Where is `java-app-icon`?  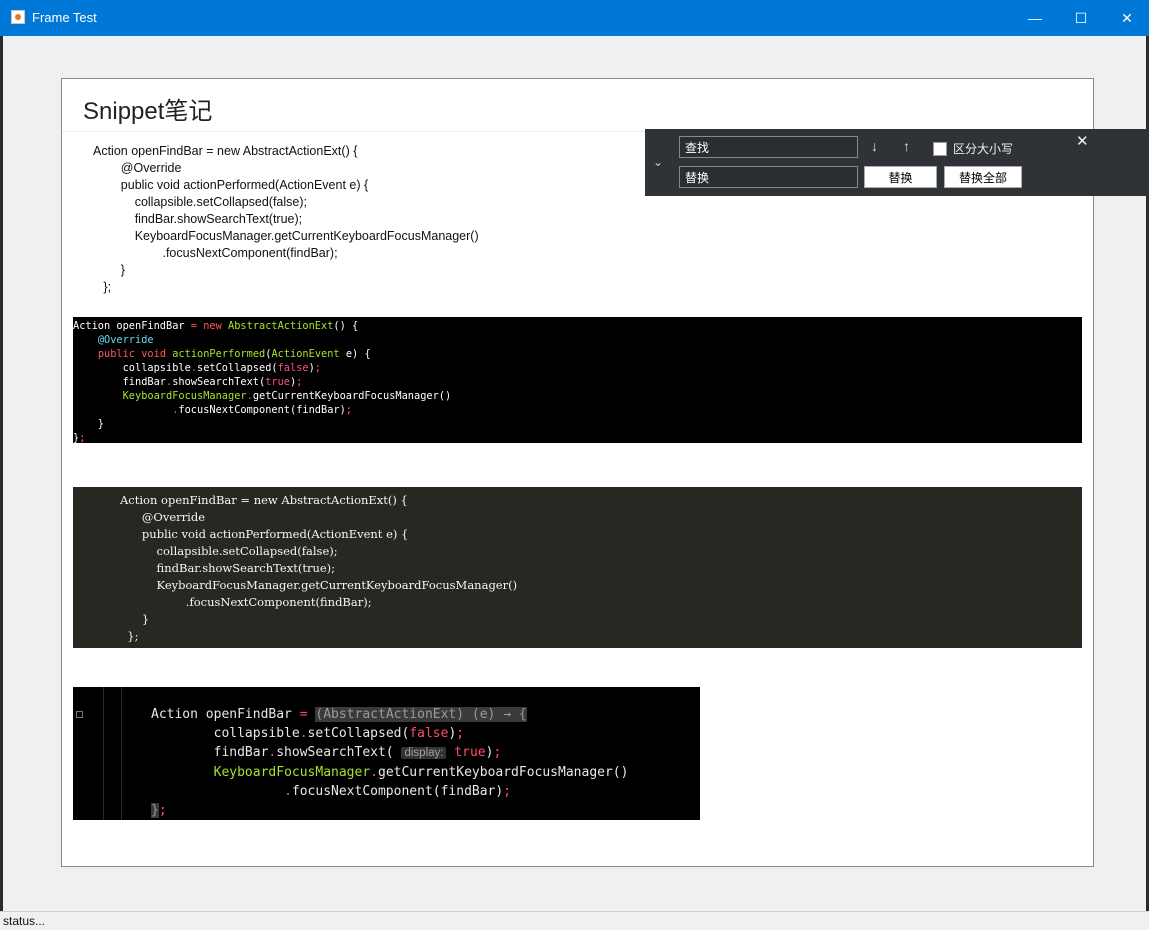
java-app-icon is located at coordinates (18, 17).